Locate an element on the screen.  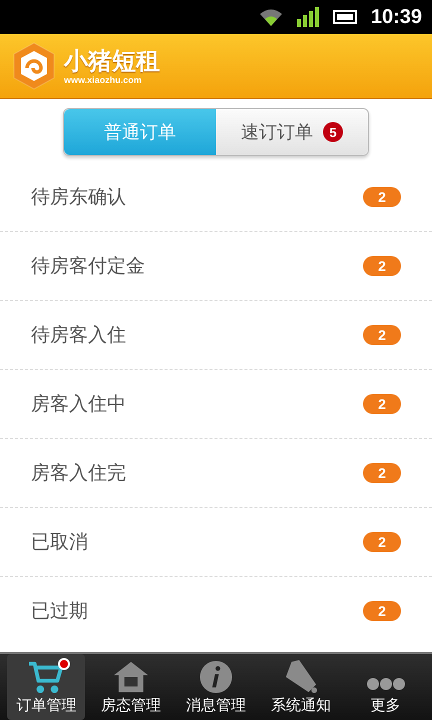
order-status-item: 已过期 is located at coordinates (59, 611).